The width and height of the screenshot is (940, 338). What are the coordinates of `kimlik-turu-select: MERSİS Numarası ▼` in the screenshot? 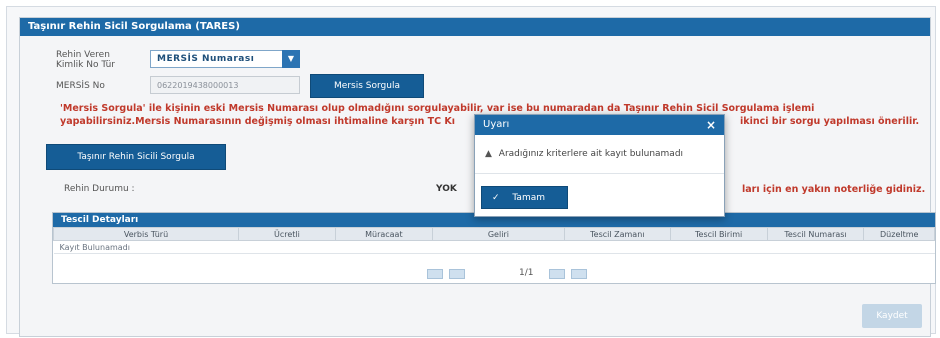 It's located at (225, 59).